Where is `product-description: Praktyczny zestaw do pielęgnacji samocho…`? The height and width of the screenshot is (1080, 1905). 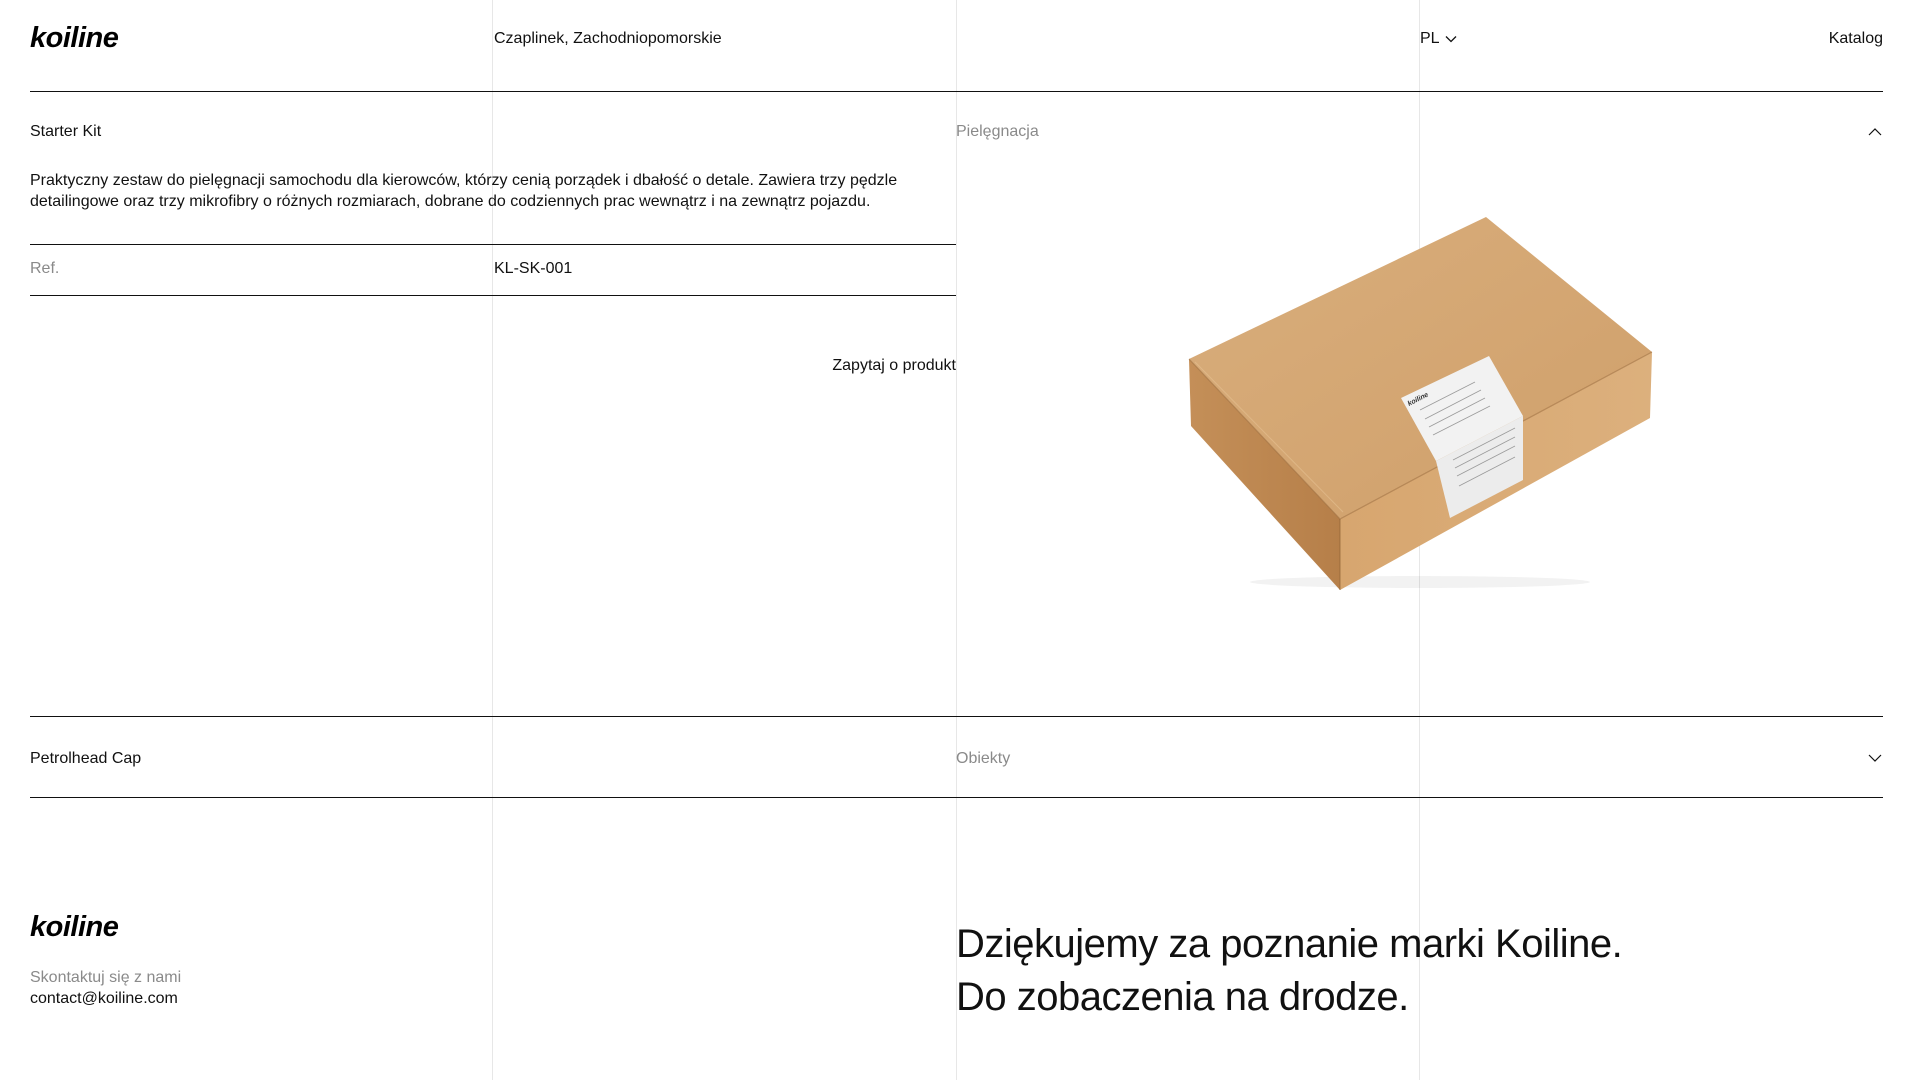 product-description: Praktyczny zestaw do pielęgnacji samocho… is located at coordinates (464, 191).